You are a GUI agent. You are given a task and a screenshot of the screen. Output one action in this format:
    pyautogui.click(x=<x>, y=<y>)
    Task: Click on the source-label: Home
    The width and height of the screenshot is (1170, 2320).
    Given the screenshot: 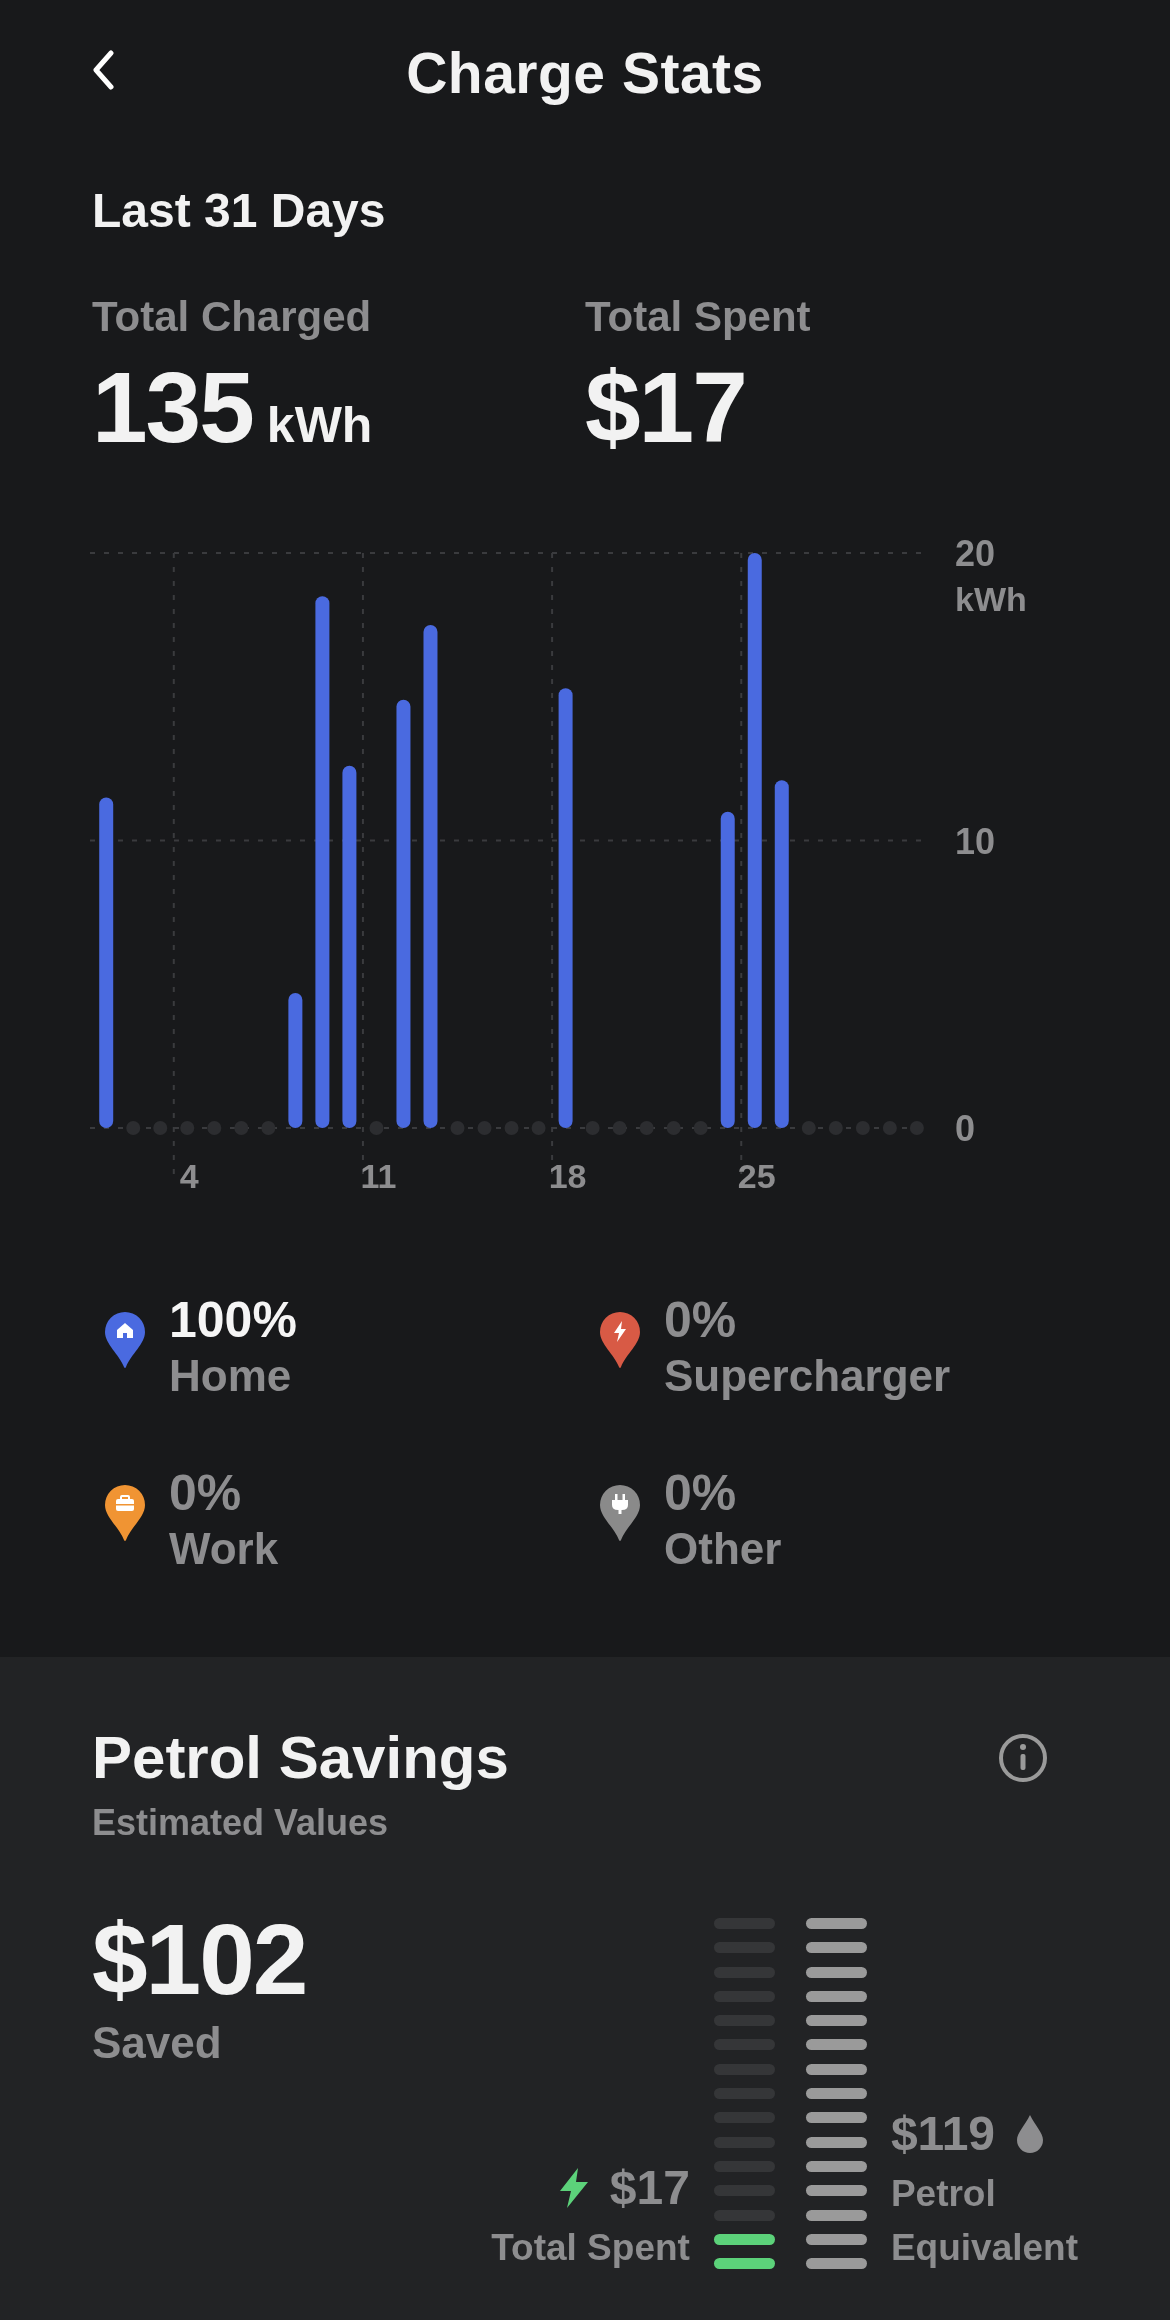 What is the action you would take?
    pyautogui.click(x=231, y=1376)
    